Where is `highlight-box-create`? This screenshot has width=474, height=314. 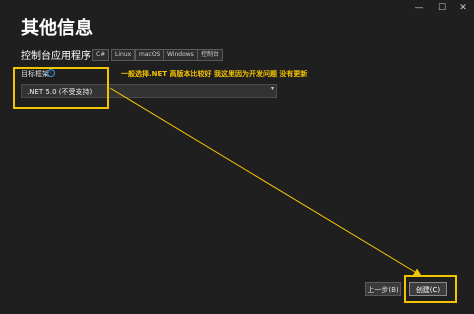 highlight-box-create is located at coordinates (430, 289).